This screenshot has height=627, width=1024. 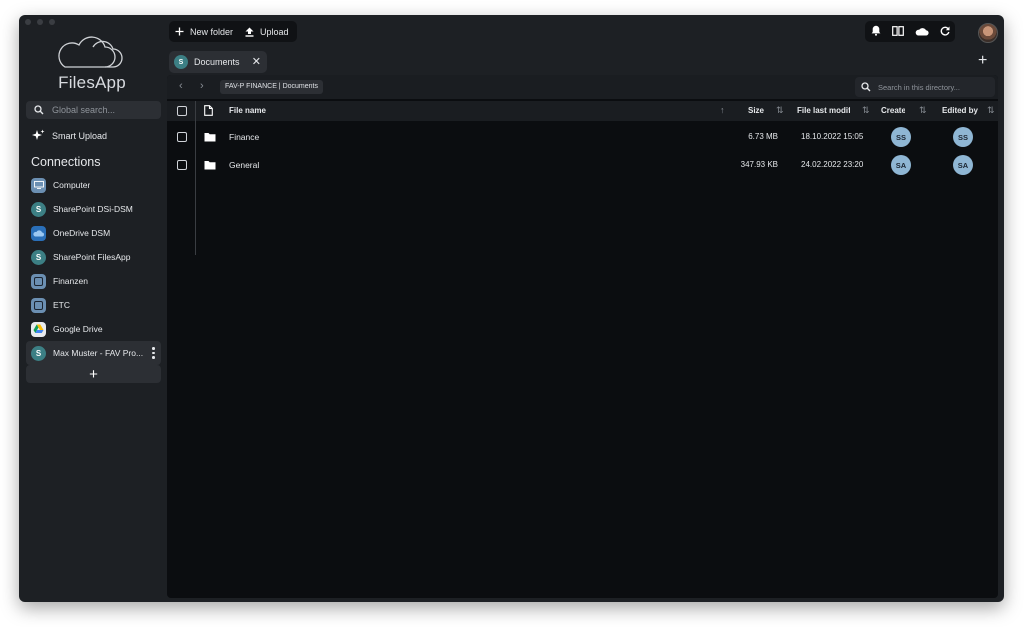 What do you see at coordinates (212, 31) in the screenshot?
I see `new-folder-label: New folder` at bounding box center [212, 31].